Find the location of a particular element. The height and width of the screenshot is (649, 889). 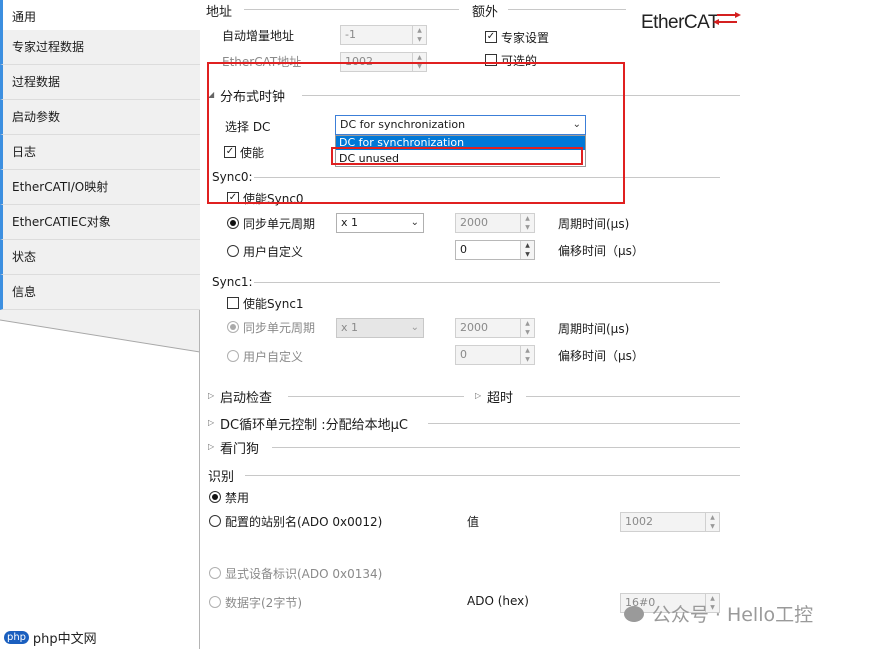

ethercat-logo: EtherCAT is located at coordinates (692, 27).